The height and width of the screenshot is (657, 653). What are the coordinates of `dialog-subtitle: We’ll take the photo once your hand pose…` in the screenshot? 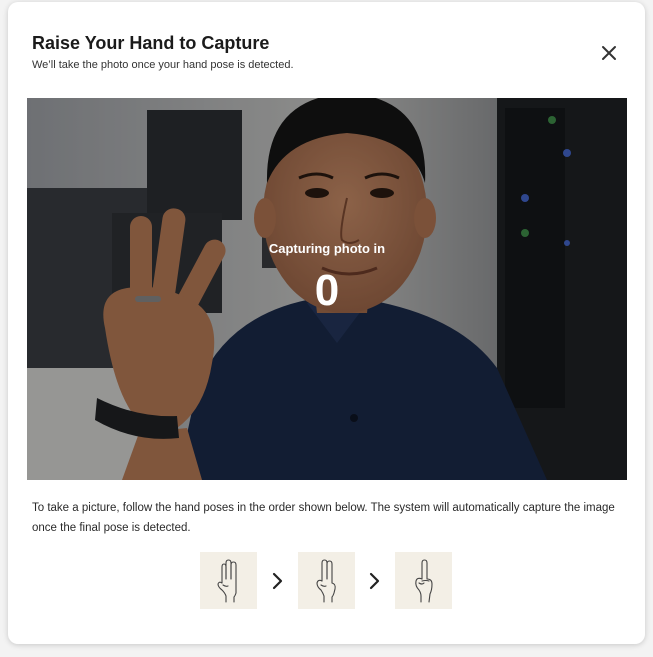 It's located at (163, 65).